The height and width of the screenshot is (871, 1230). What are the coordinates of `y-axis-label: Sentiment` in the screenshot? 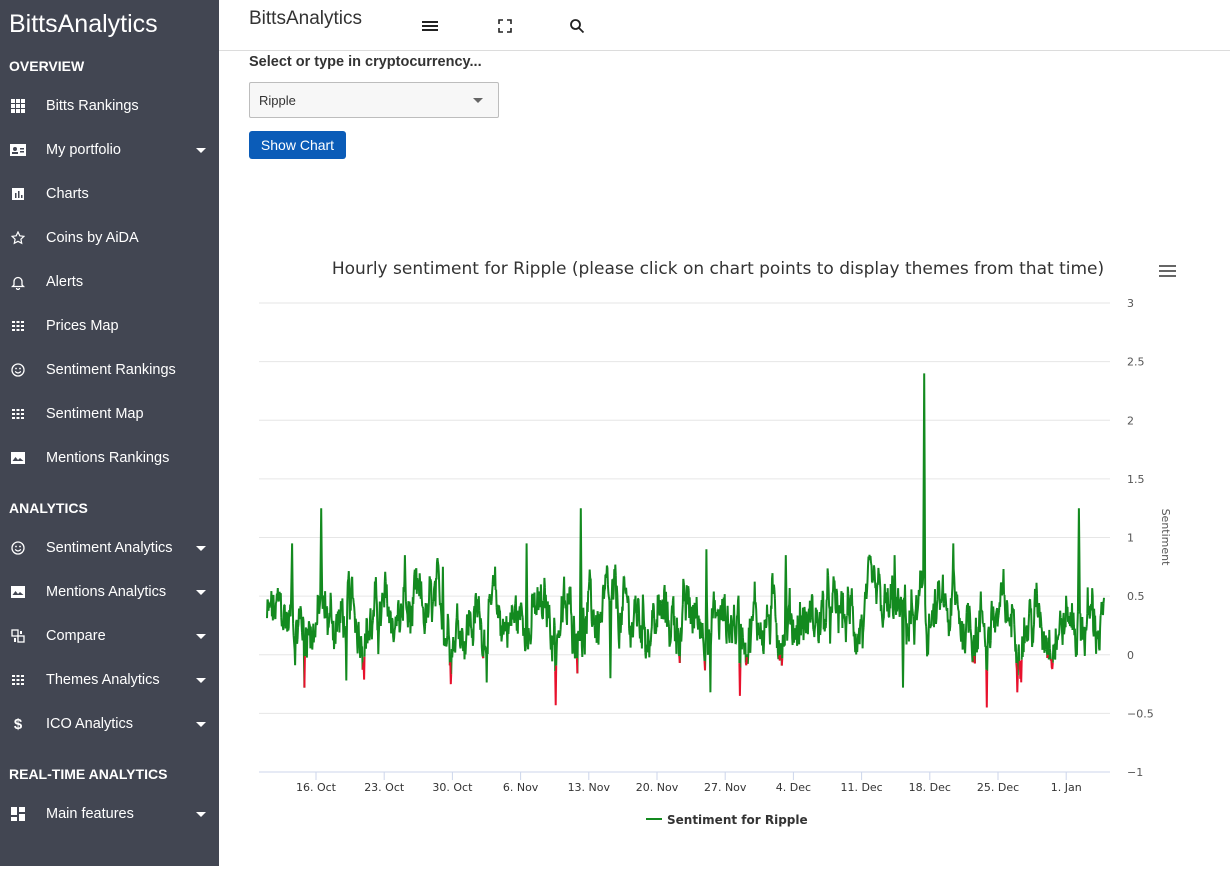 It's located at (1165, 538).